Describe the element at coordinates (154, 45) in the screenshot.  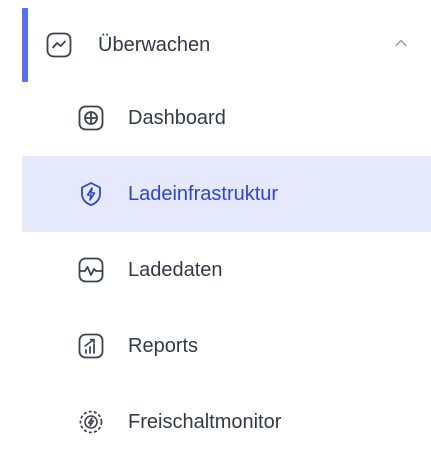
I see `section-label: Überwachen` at that location.